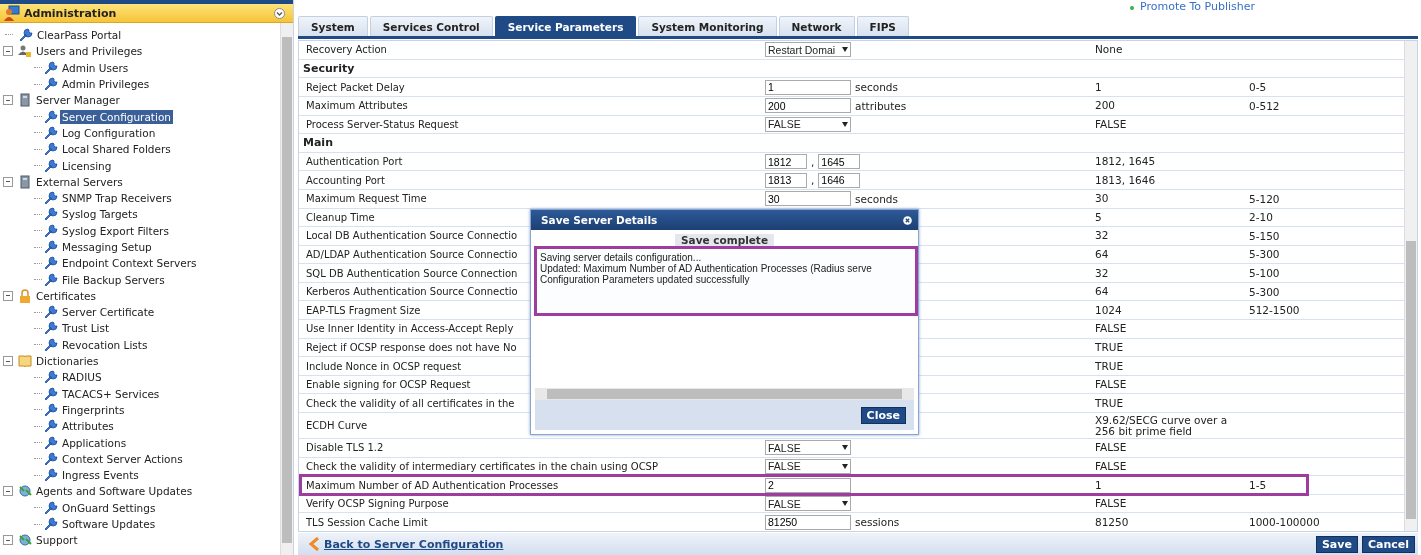 This screenshot has width=1421, height=555. What do you see at coordinates (1264, 273) in the screenshot?
I see `allowed-range: 5-100` at bounding box center [1264, 273].